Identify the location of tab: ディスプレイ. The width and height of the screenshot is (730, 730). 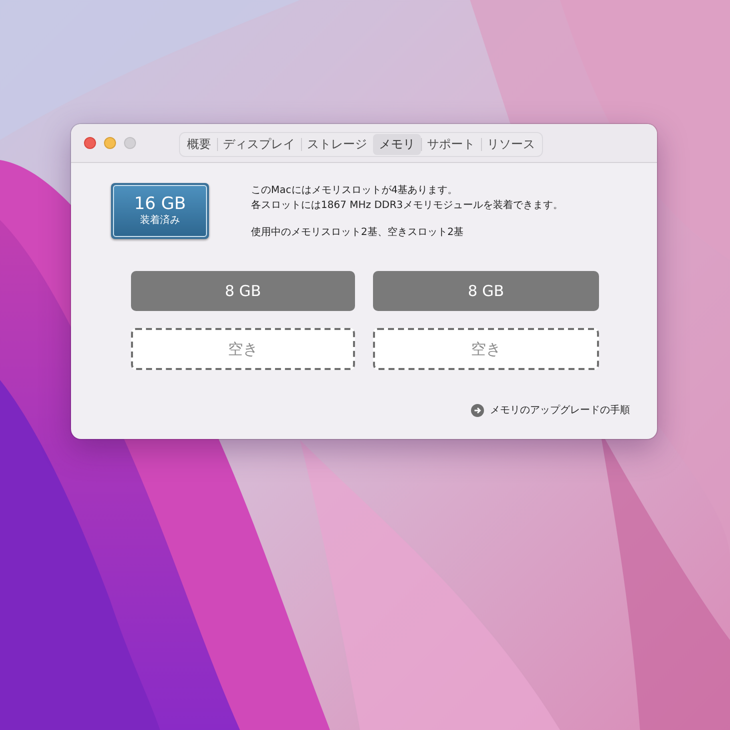
(259, 144).